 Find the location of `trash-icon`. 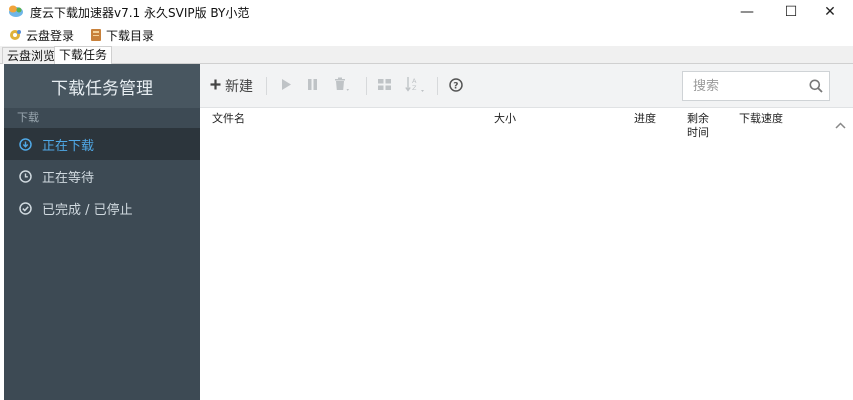

trash-icon is located at coordinates (342, 86).